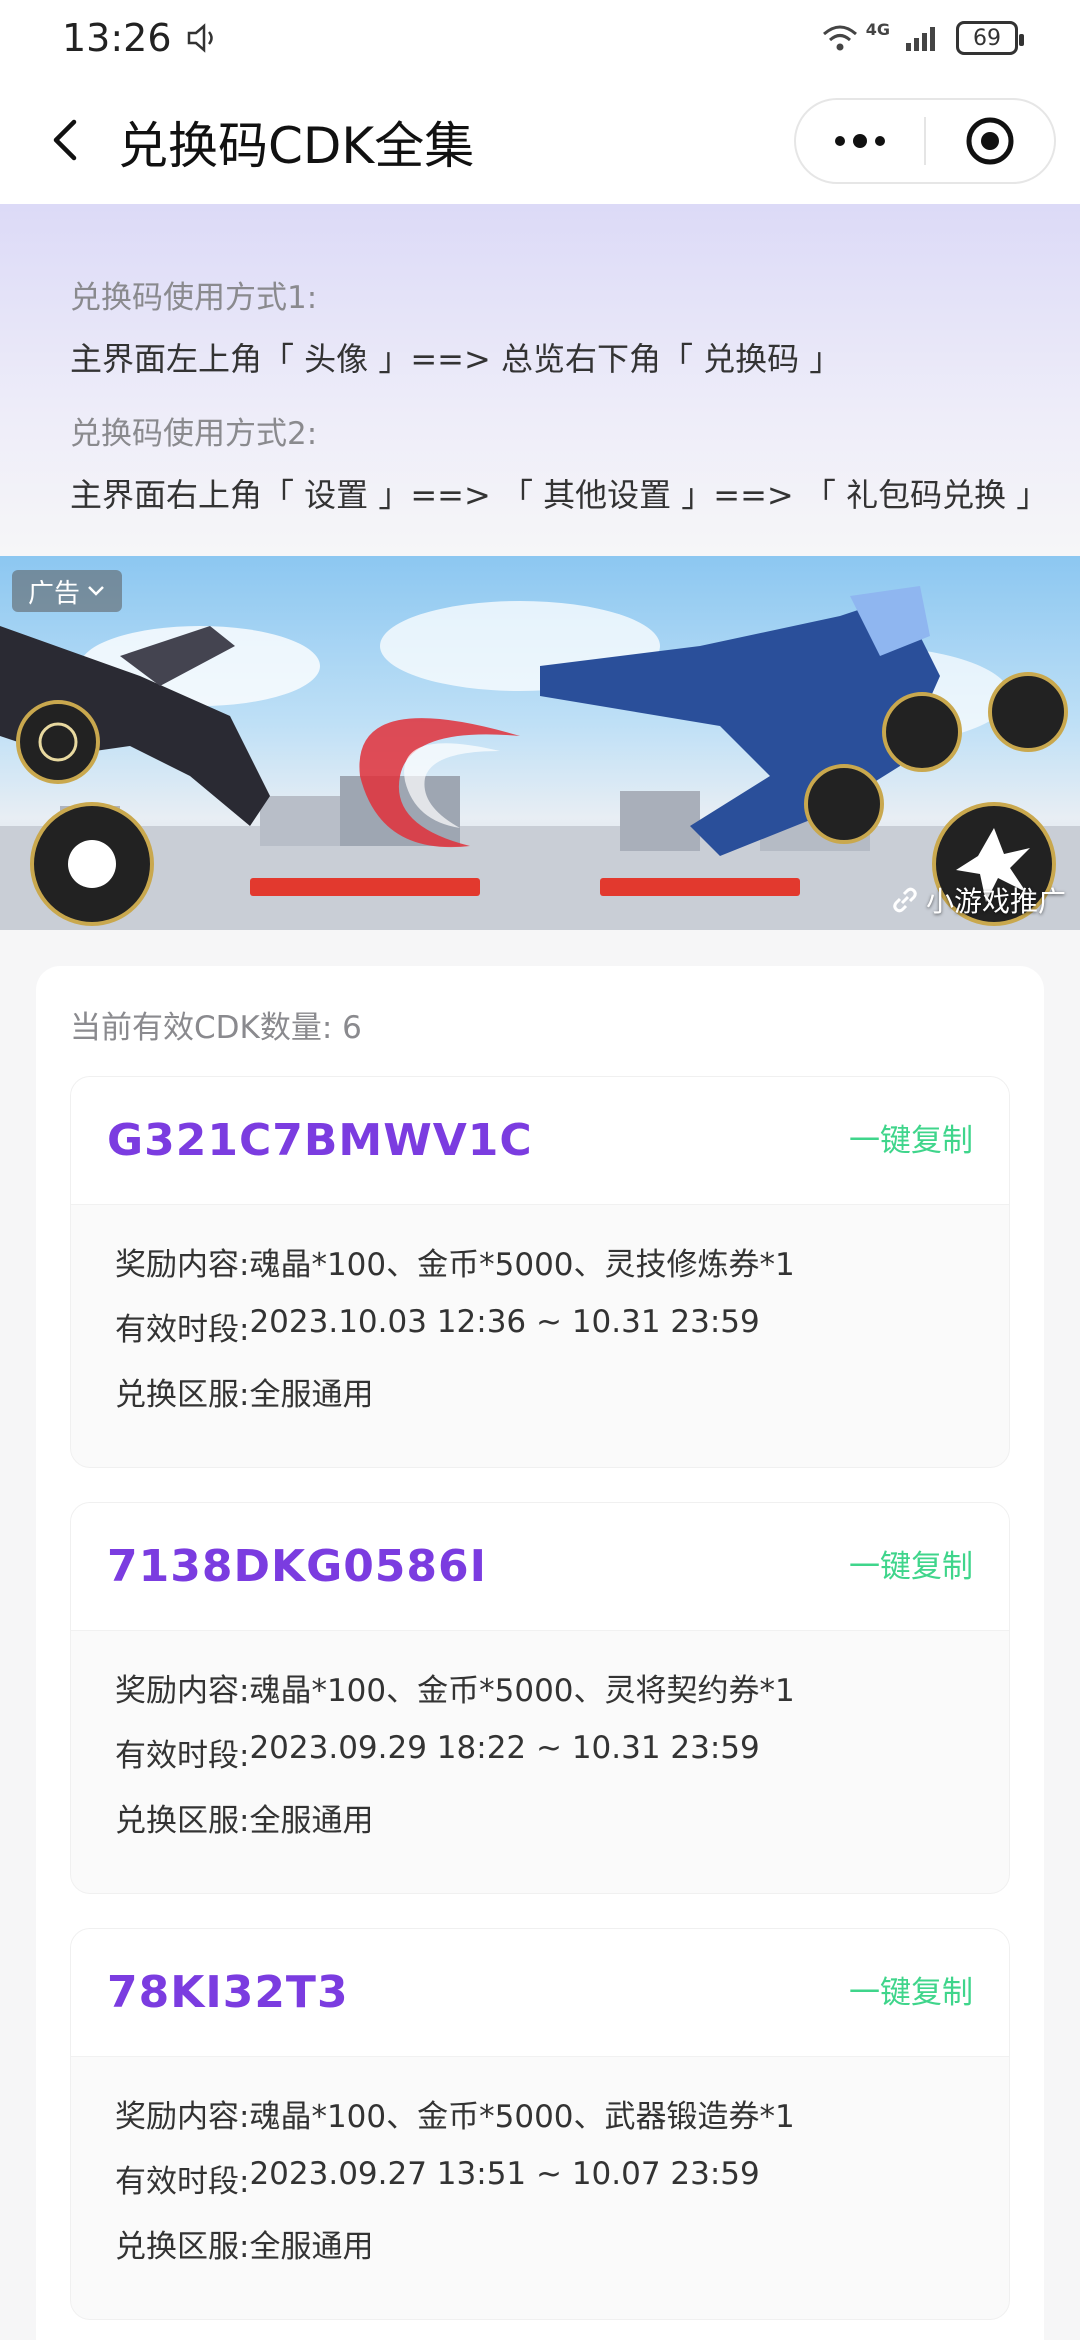 The image size is (1080, 2340). Describe the element at coordinates (905, 900) in the screenshot. I see `link-icon` at that location.